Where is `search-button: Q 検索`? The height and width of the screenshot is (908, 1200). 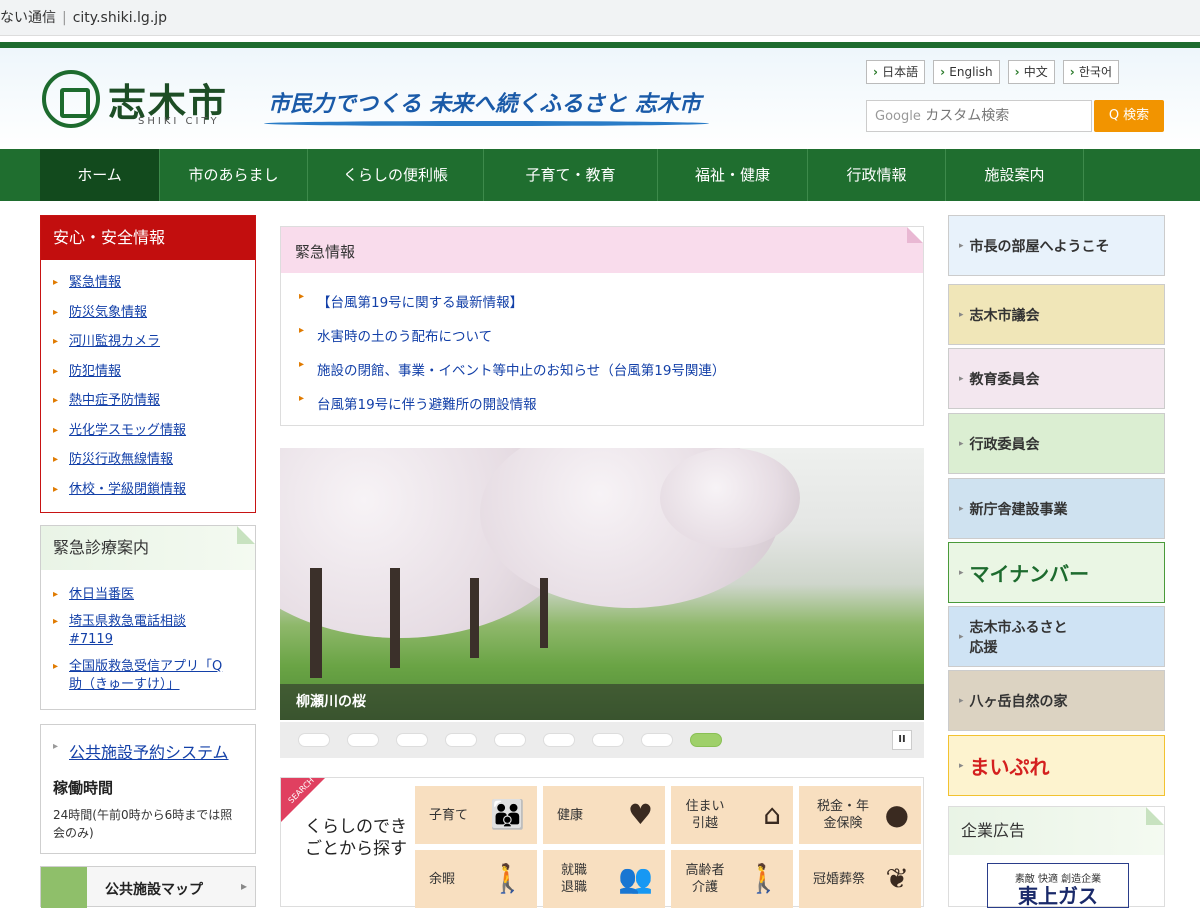 search-button: Q 検索 is located at coordinates (1129, 116).